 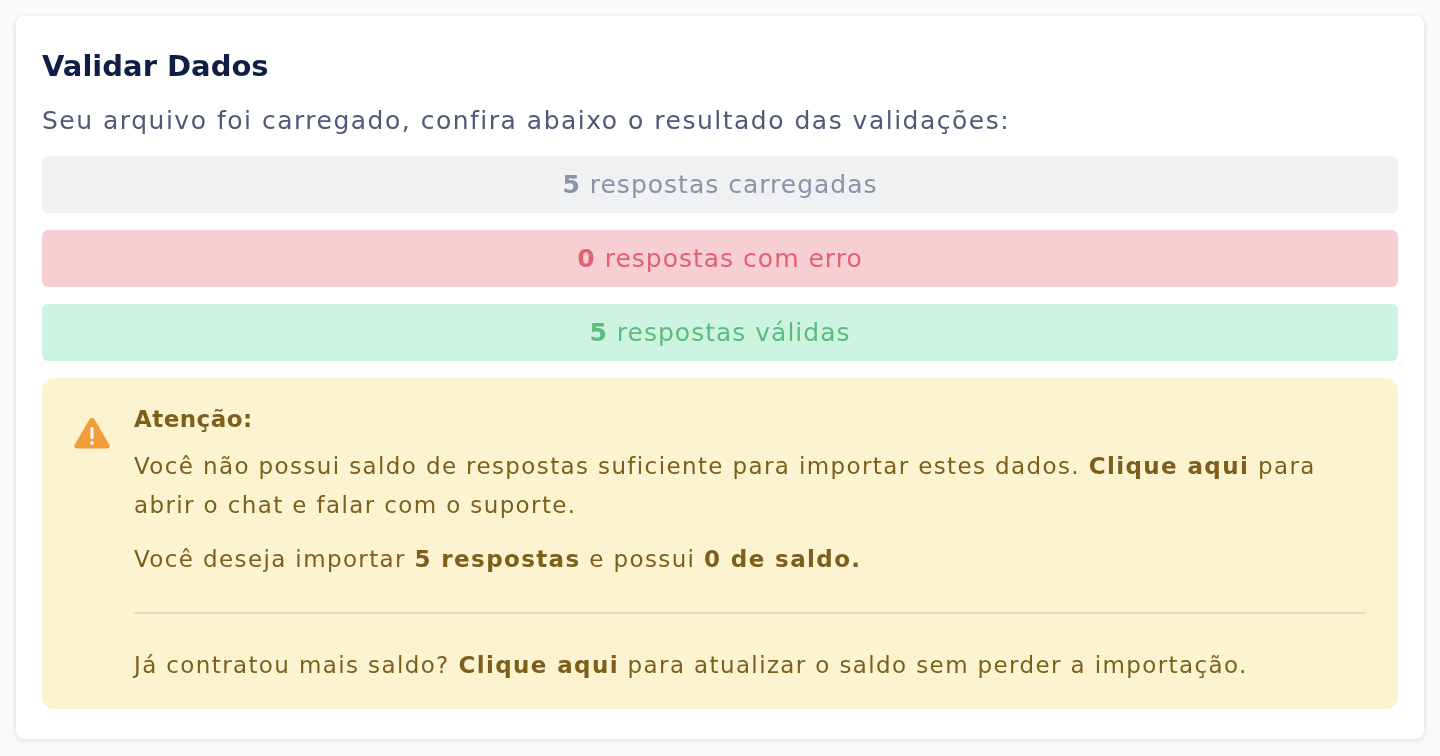 I want to click on update-balance-link: Clique aqui, so click(x=538, y=665).